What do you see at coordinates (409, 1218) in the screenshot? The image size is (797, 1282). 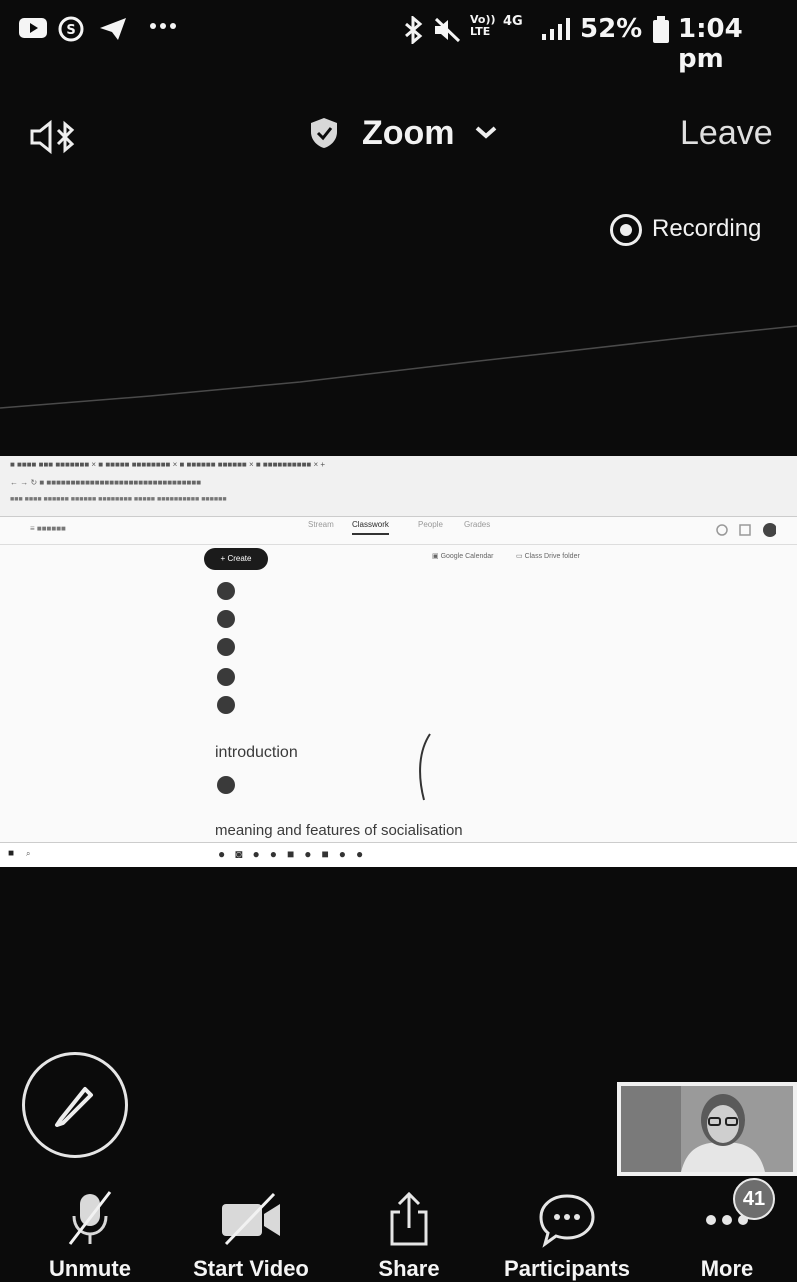 I see `share-icon` at bounding box center [409, 1218].